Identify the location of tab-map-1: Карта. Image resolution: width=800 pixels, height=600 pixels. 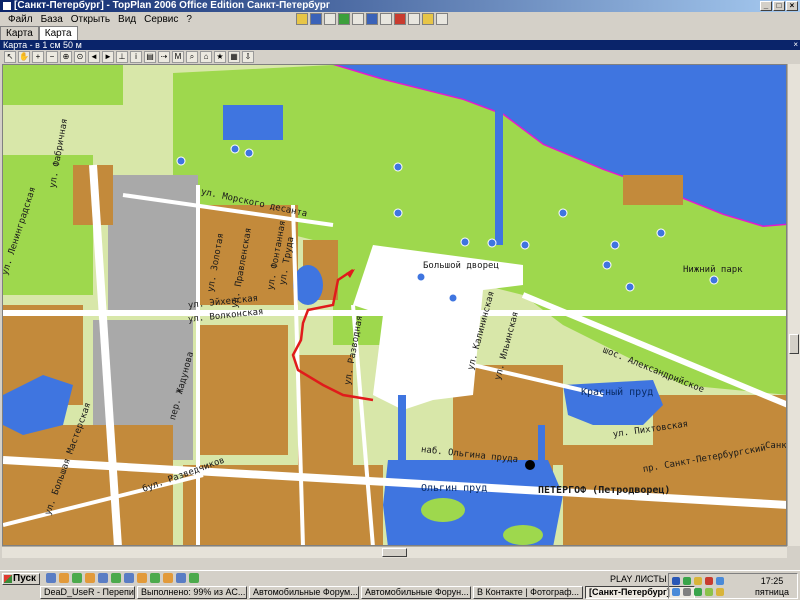
(19, 33).